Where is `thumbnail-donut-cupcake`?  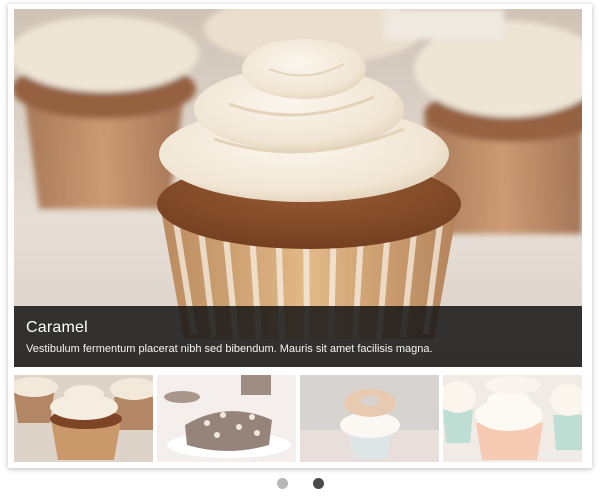
thumbnail-donut-cupcake is located at coordinates (369, 418).